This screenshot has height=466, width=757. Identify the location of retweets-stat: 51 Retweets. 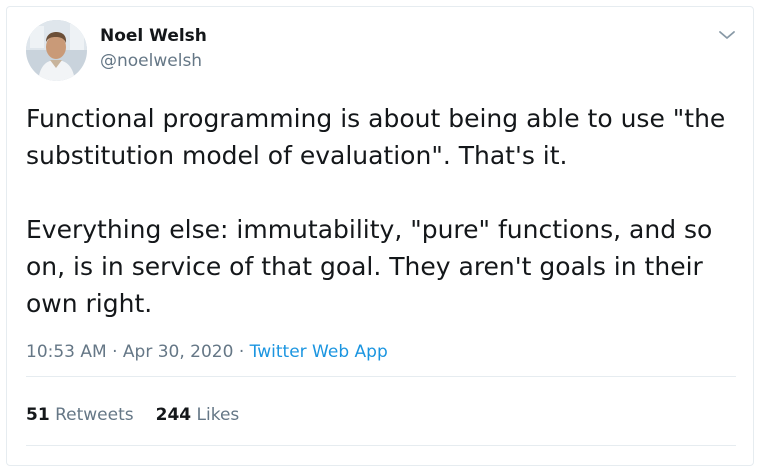
(80, 415).